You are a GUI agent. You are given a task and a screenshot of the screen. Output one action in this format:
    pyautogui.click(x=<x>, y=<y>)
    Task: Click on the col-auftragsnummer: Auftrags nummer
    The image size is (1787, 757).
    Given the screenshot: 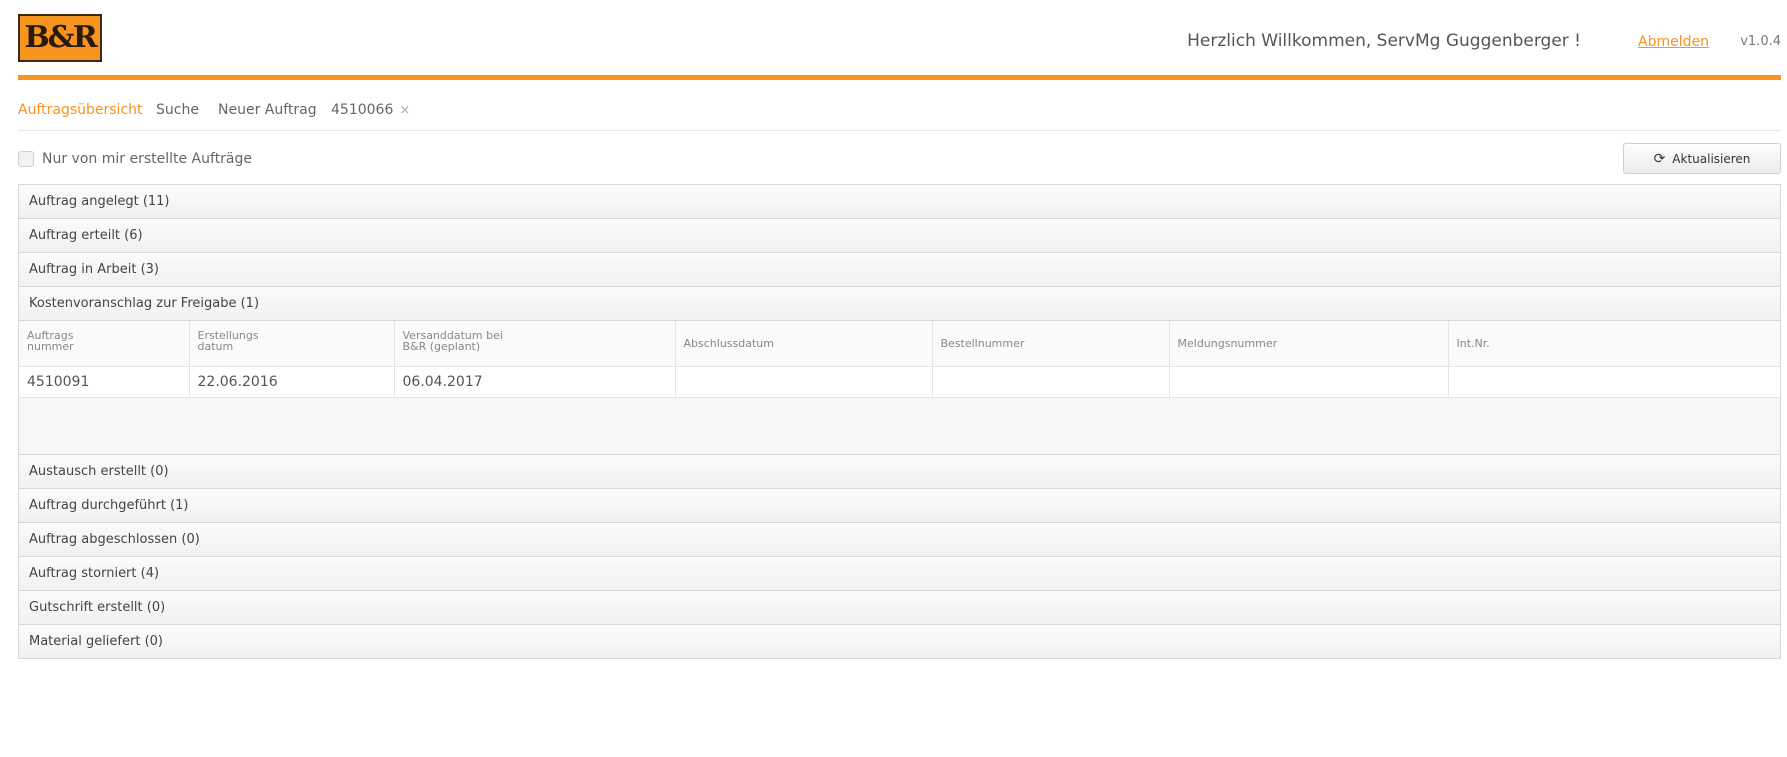 What is the action you would take?
    pyautogui.click(x=104, y=344)
    